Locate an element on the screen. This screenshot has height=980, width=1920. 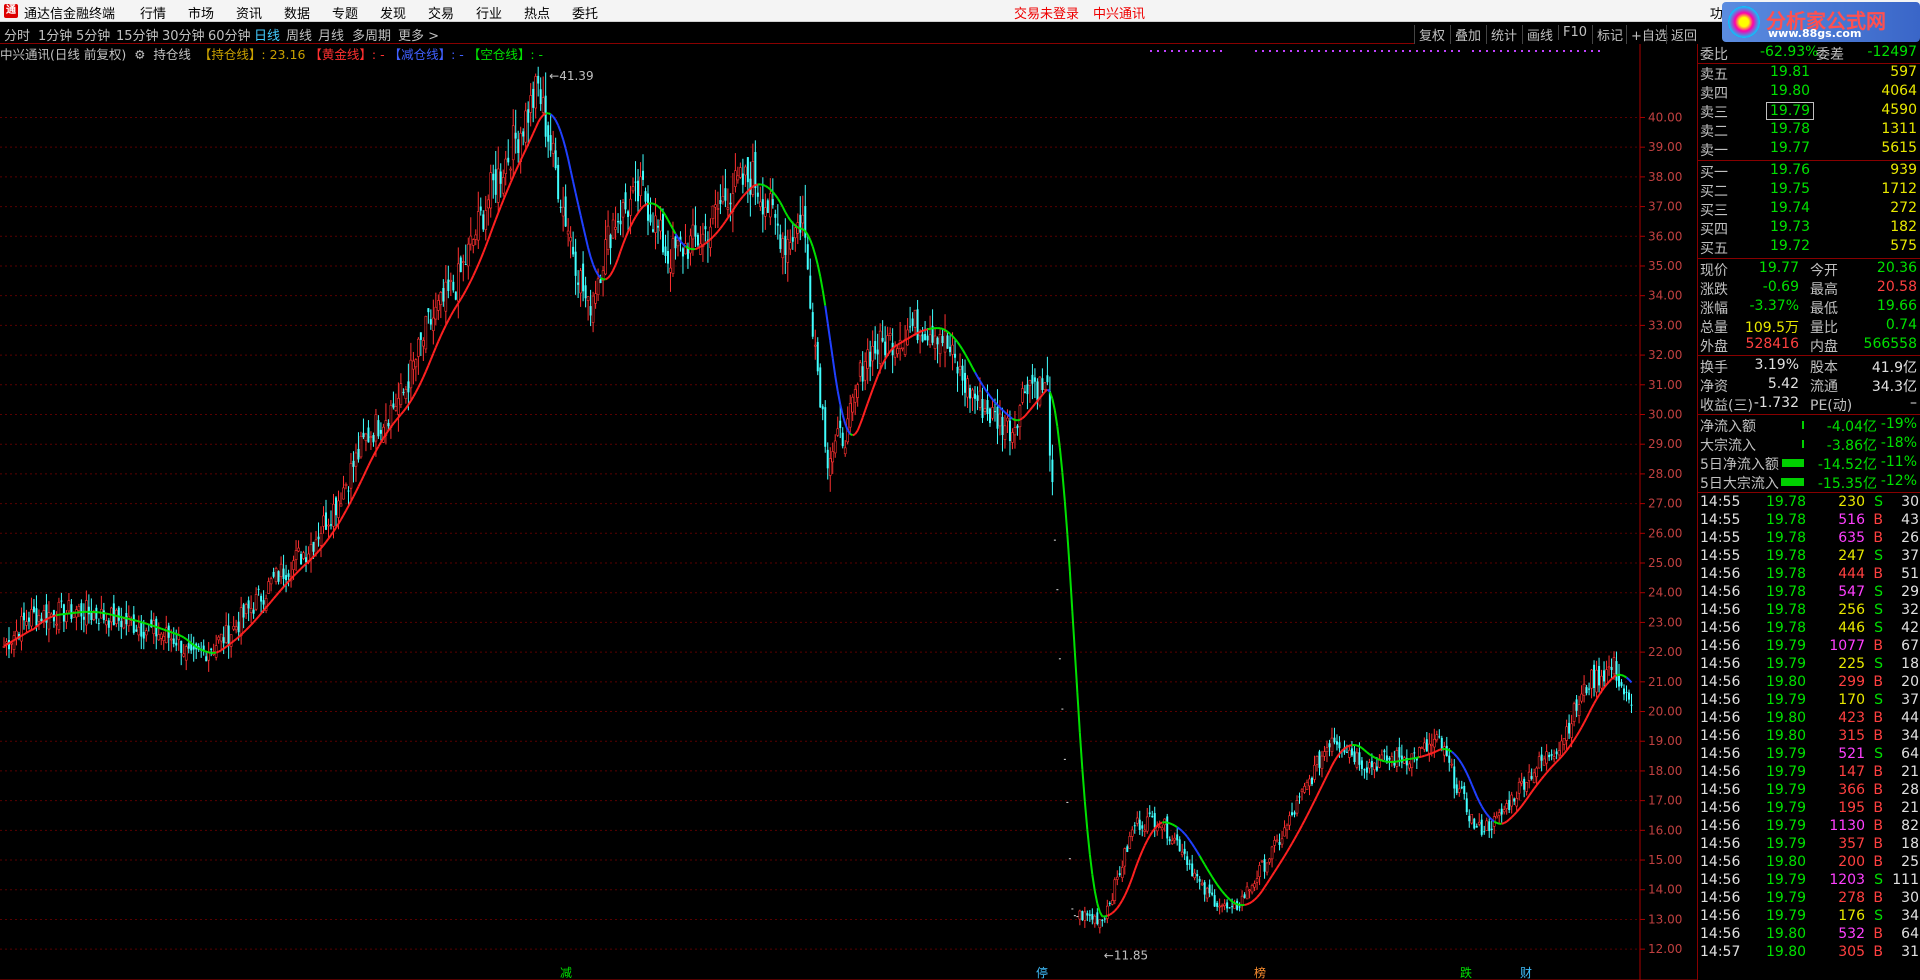
gear-icon: ⚙ is located at coordinates (139, 54).